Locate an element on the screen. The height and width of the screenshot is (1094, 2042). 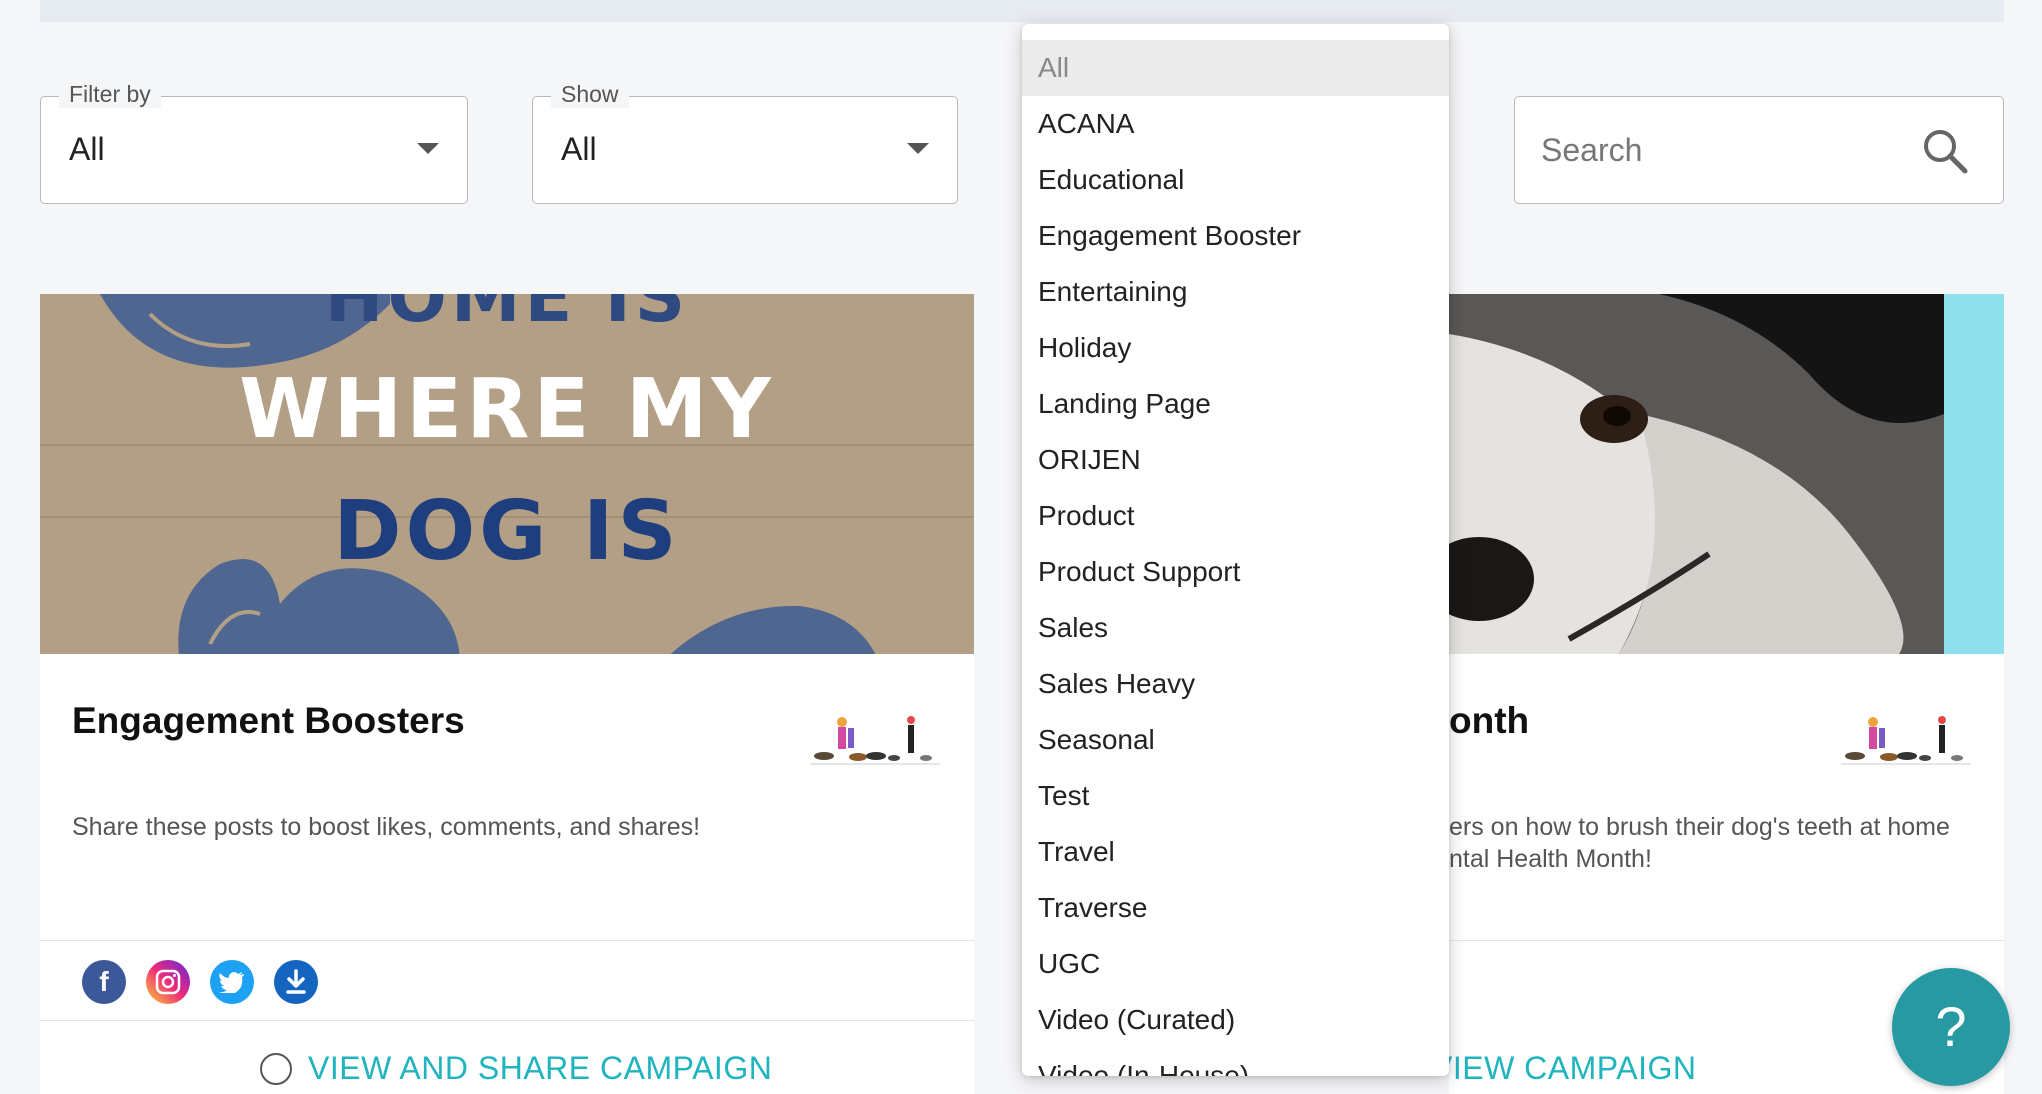
twitter-icon is located at coordinates (232, 982).